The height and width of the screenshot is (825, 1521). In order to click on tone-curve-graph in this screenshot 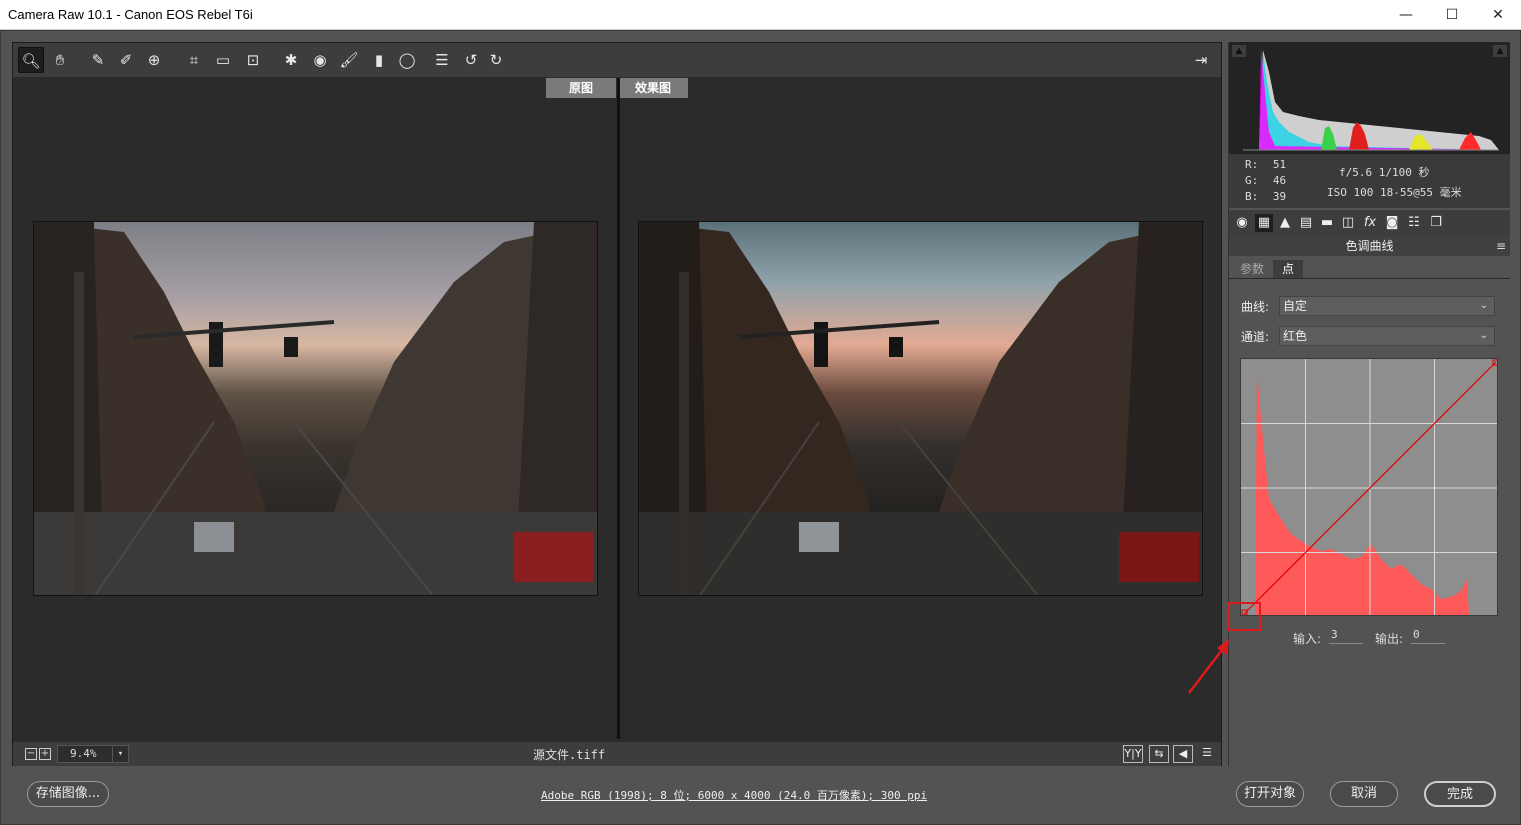, I will do `click(1369, 487)`.